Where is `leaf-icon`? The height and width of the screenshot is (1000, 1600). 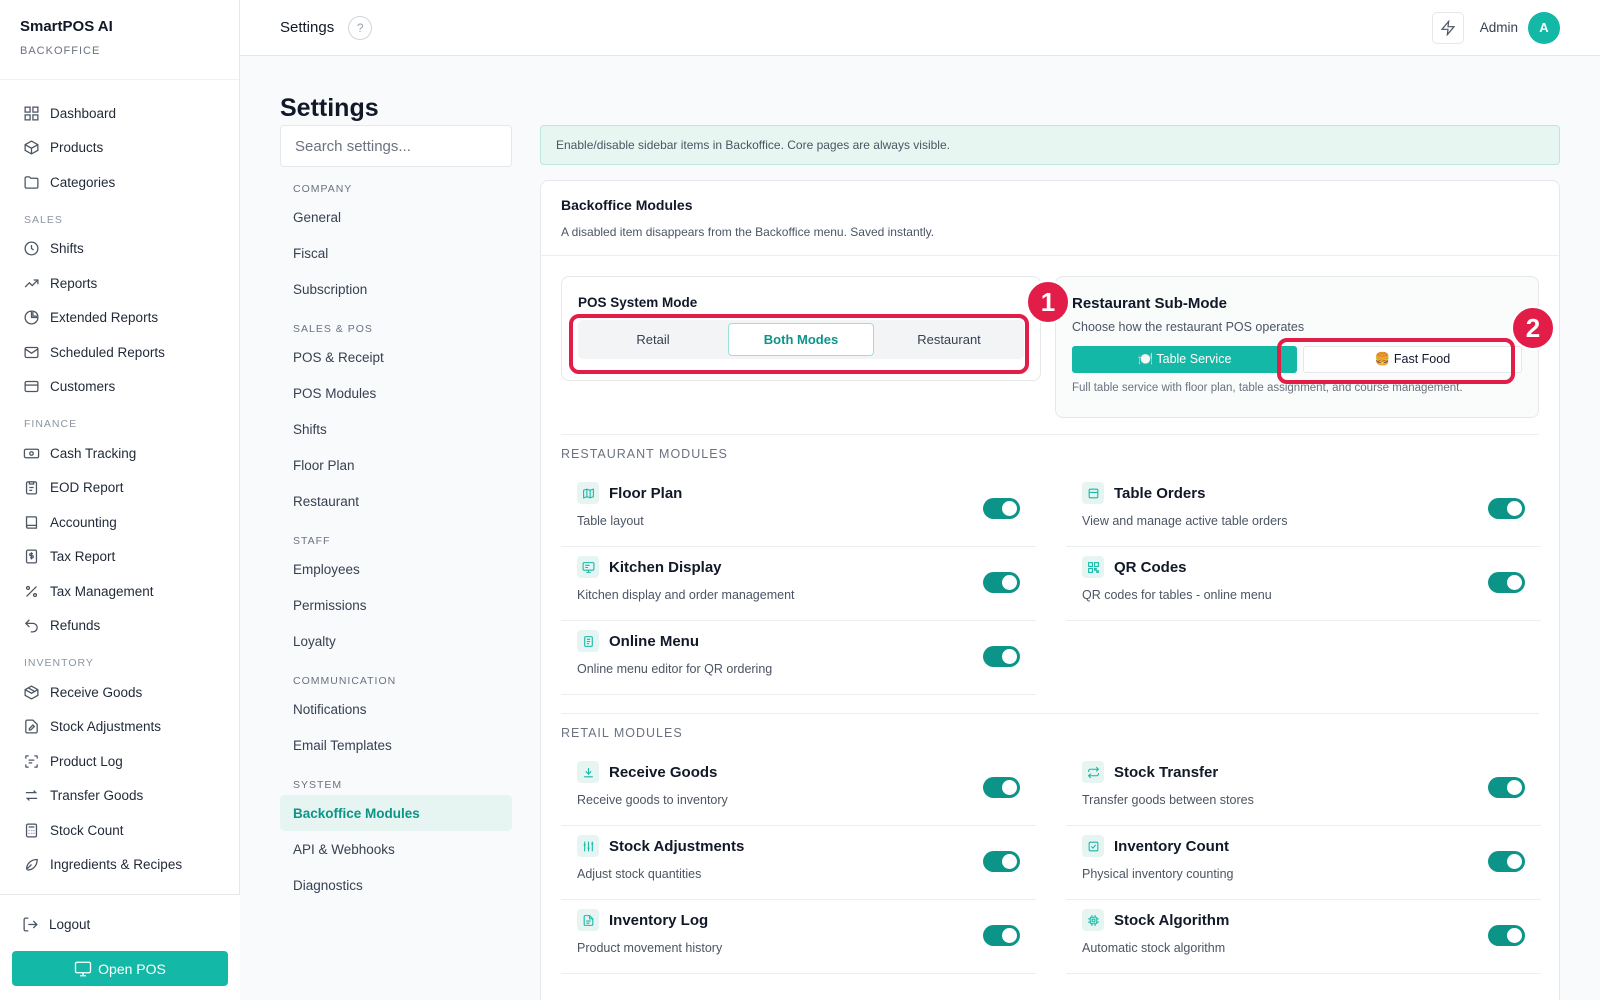 leaf-icon is located at coordinates (31, 865).